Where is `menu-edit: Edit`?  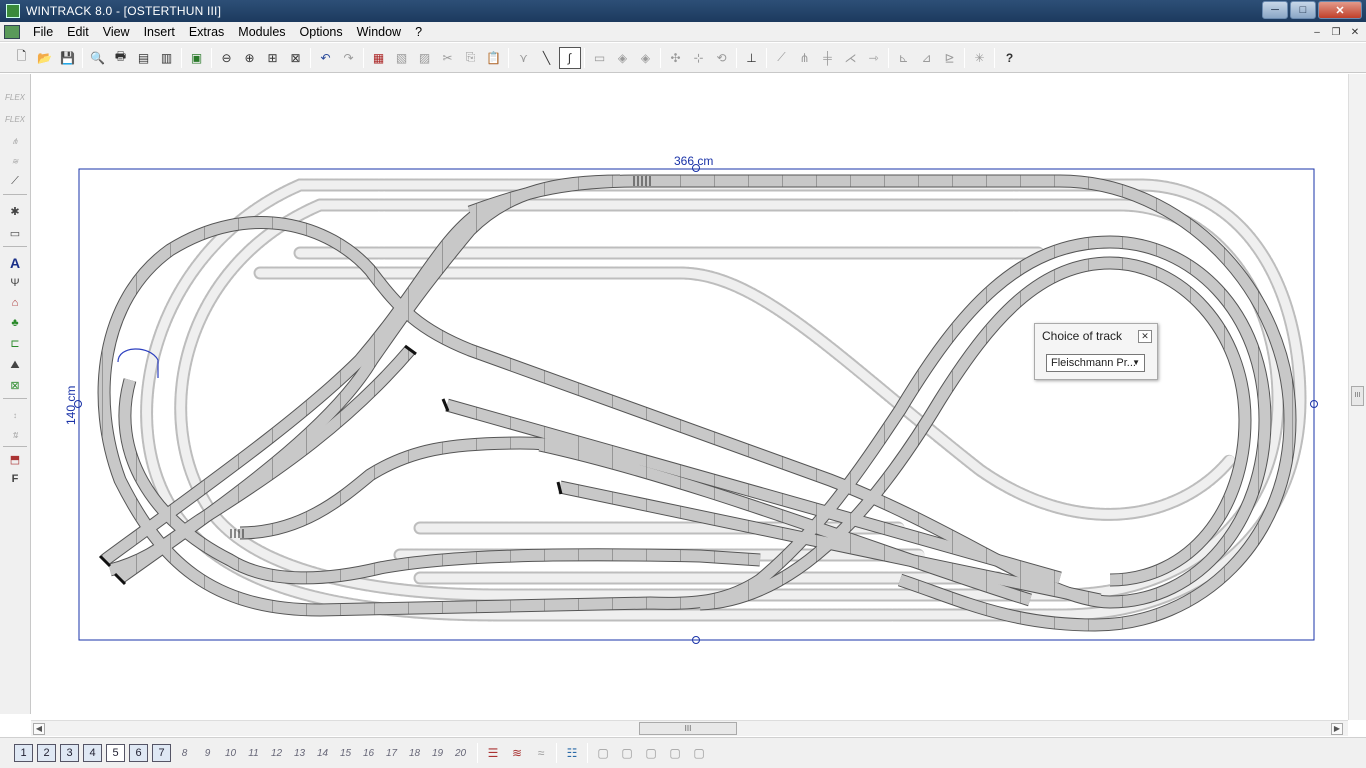 menu-edit: Edit is located at coordinates (78, 32).